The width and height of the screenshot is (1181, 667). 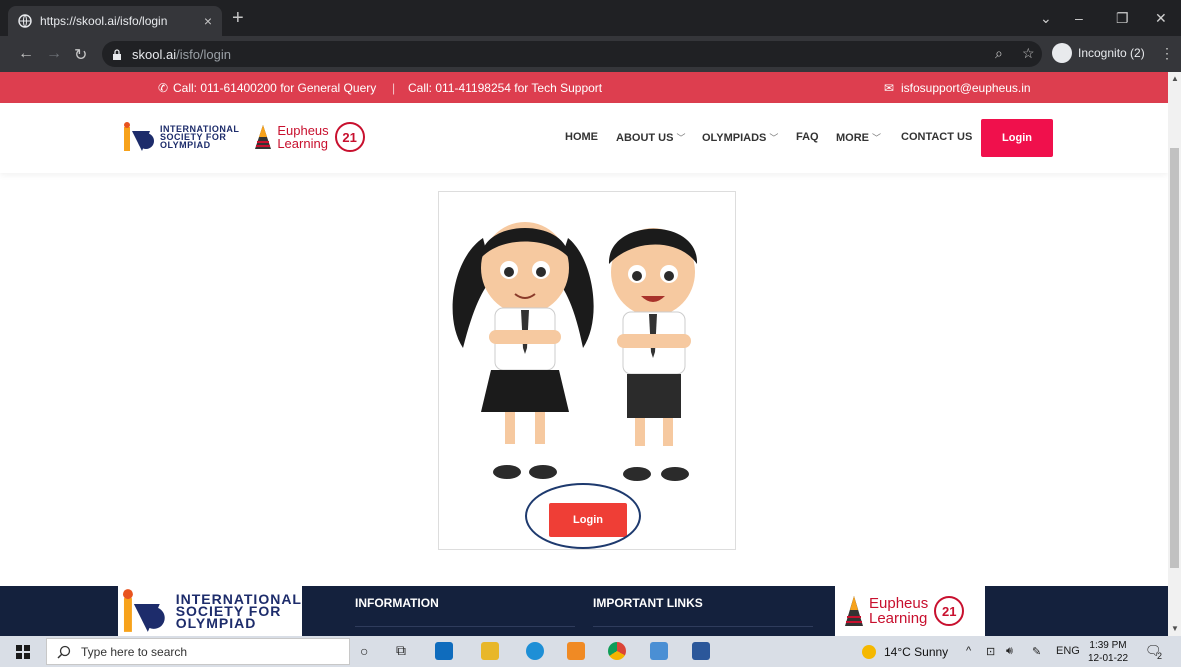 What do you see at coordinates (858, 137) in the screenshot?
I see `nav-more: MORE ﹀` at bounding box center [858, 137].